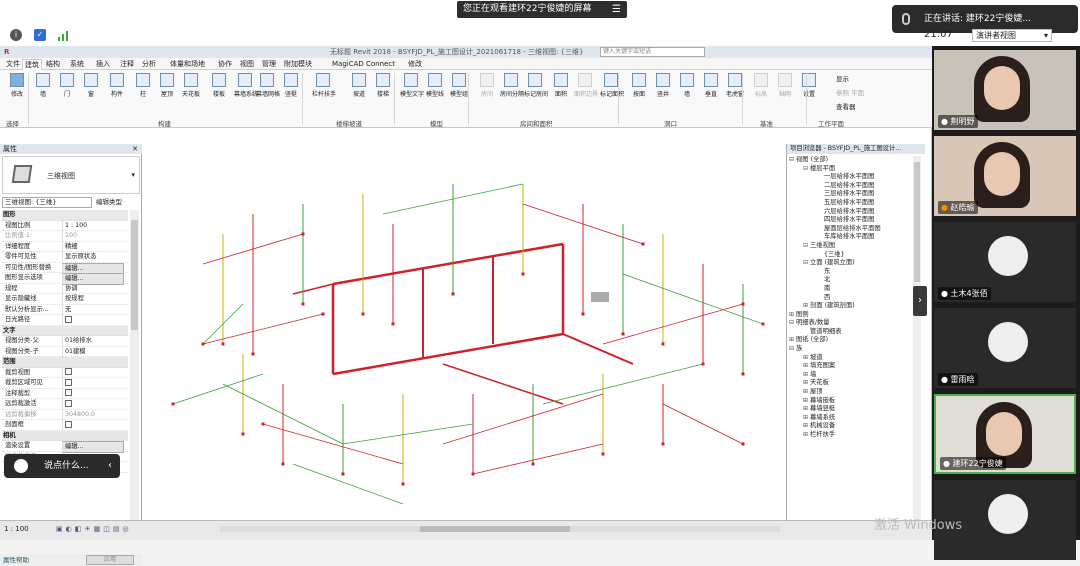  What do you see at coordinates (93, 225) in the screenshot?
I see `property-value: 1 : 100` at bounding box center [93, 225].